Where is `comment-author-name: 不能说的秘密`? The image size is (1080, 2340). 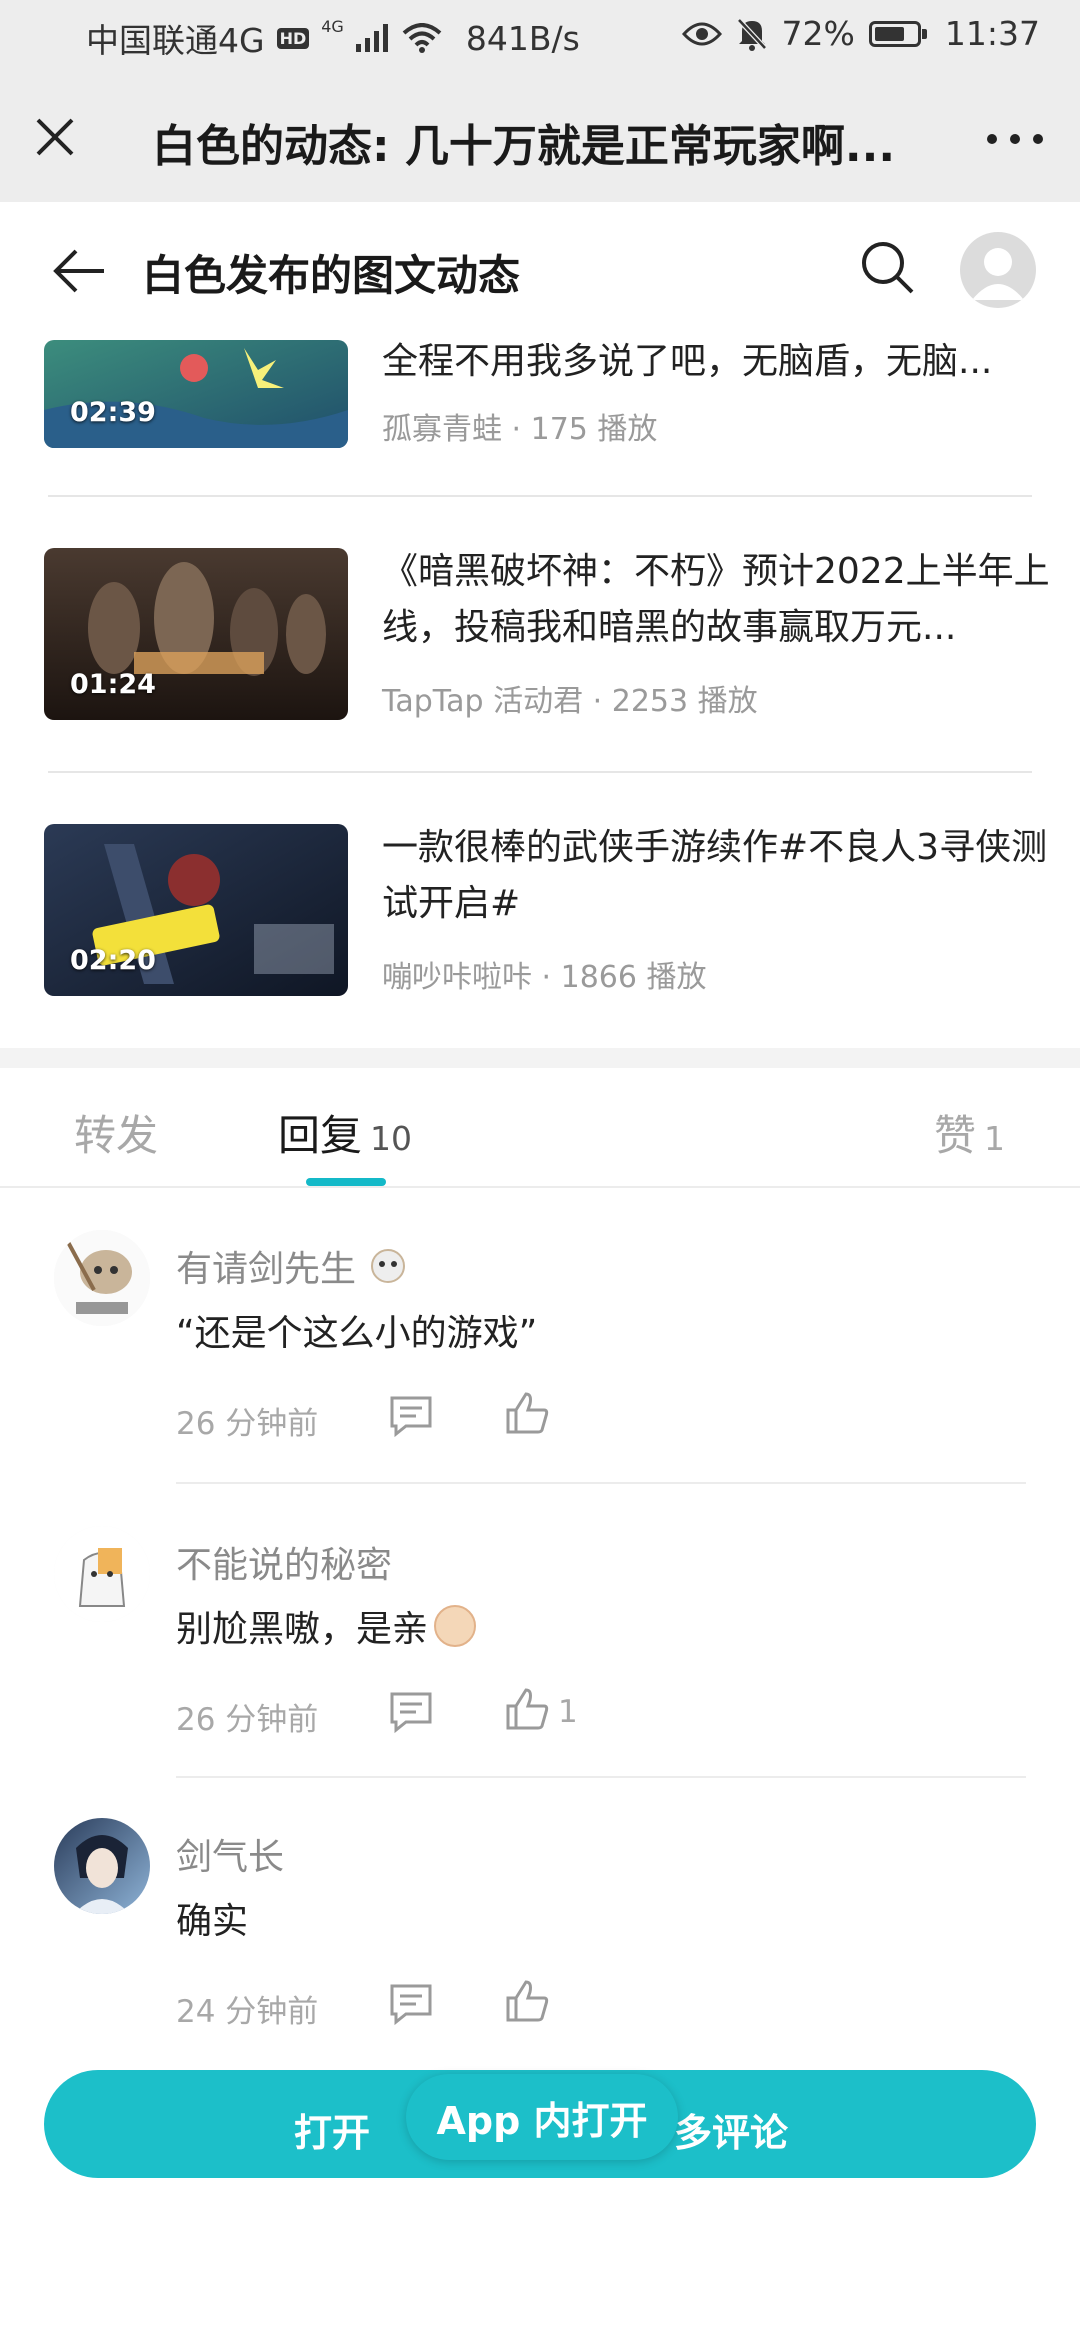
comment-author-name: 不能说的秘密 is located at coordinates (284, 1565).